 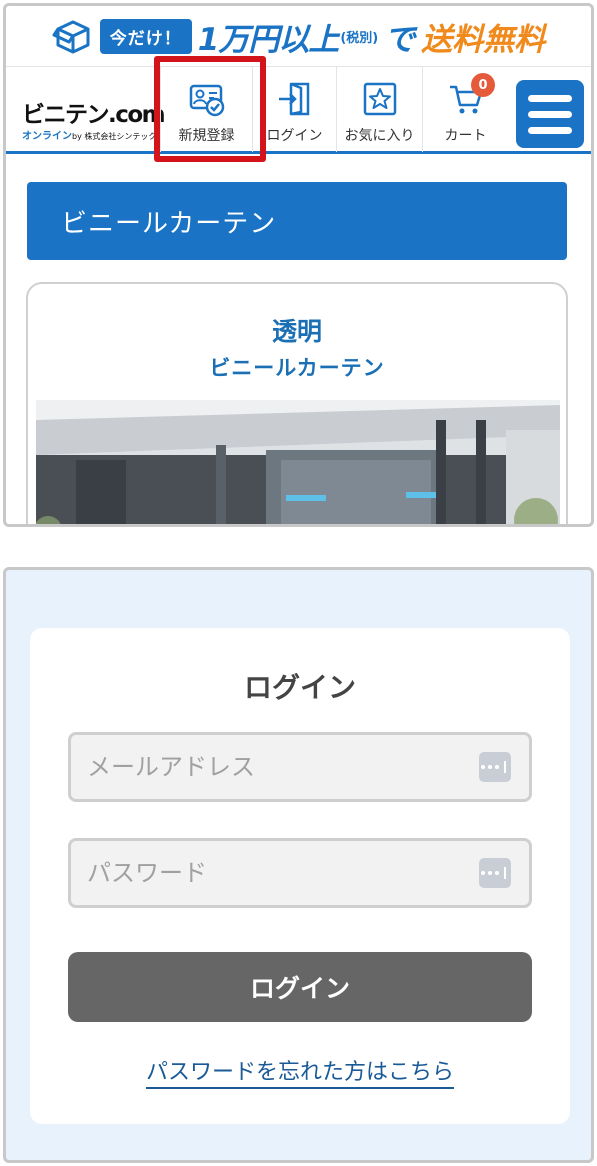 I want to click on menu-hamburger-button, so click(x=550, y=114).